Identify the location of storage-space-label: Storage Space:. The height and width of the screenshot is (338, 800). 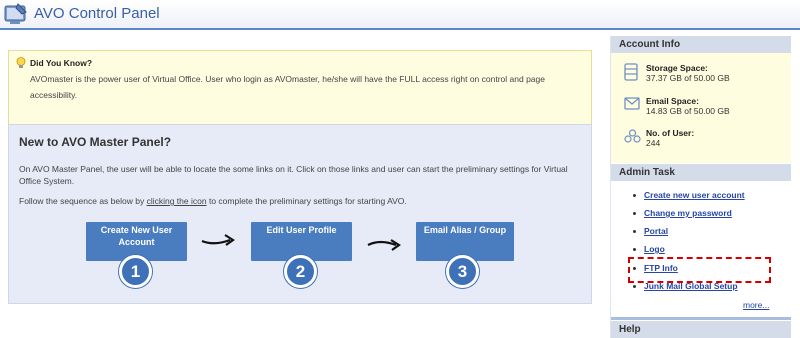
(677, 68).